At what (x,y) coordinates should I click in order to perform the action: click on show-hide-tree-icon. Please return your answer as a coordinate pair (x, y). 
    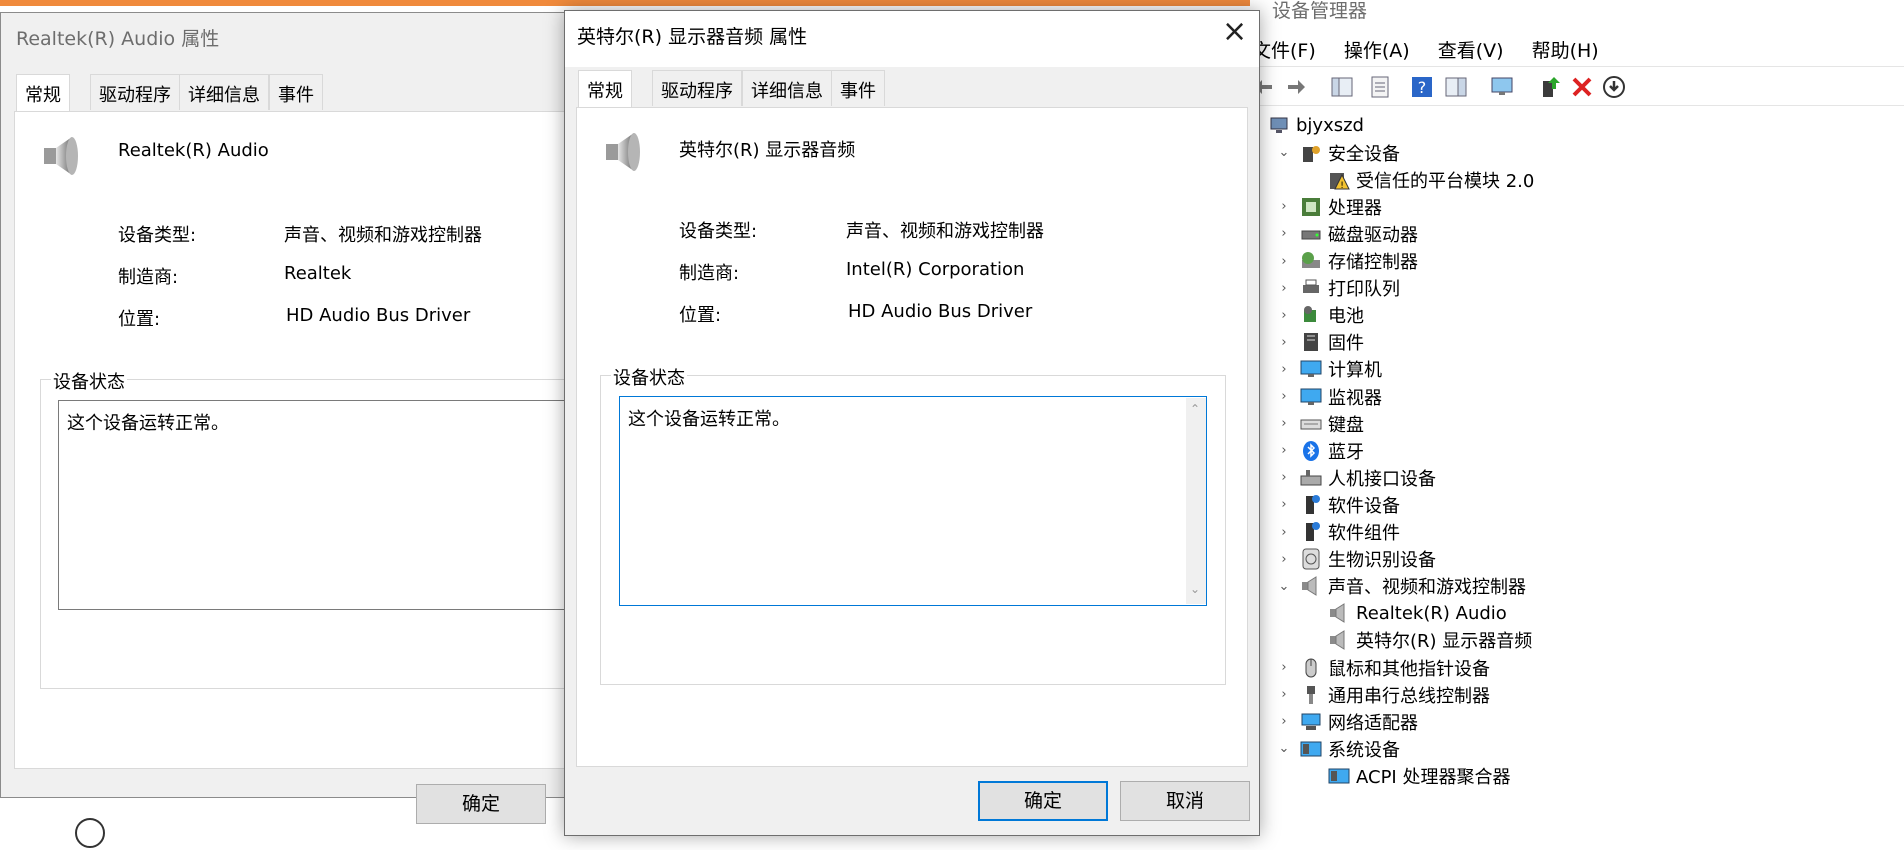
    Looking at the image, I should click on (1342, 87).